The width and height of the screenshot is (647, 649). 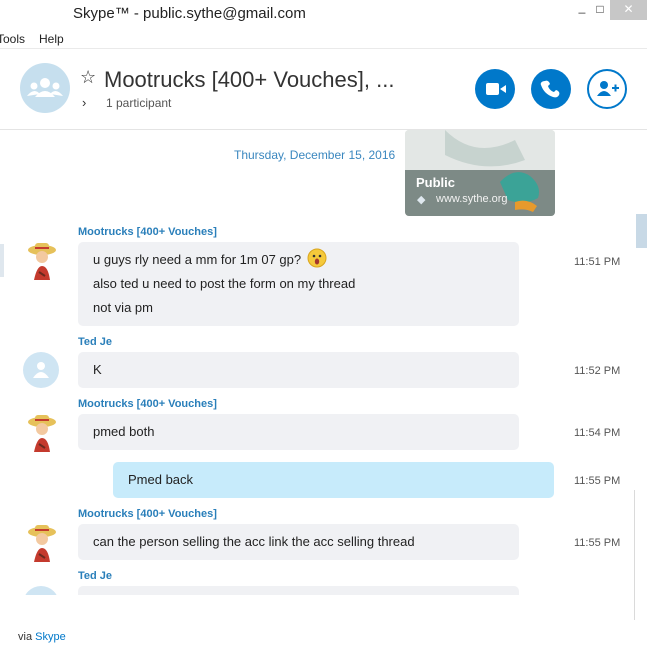 What do you see at coordinates (480, 173) in the screenshot?
I see `link-preview-card: Public ◆ www.sythe.org` at bounding box center [480, 173].